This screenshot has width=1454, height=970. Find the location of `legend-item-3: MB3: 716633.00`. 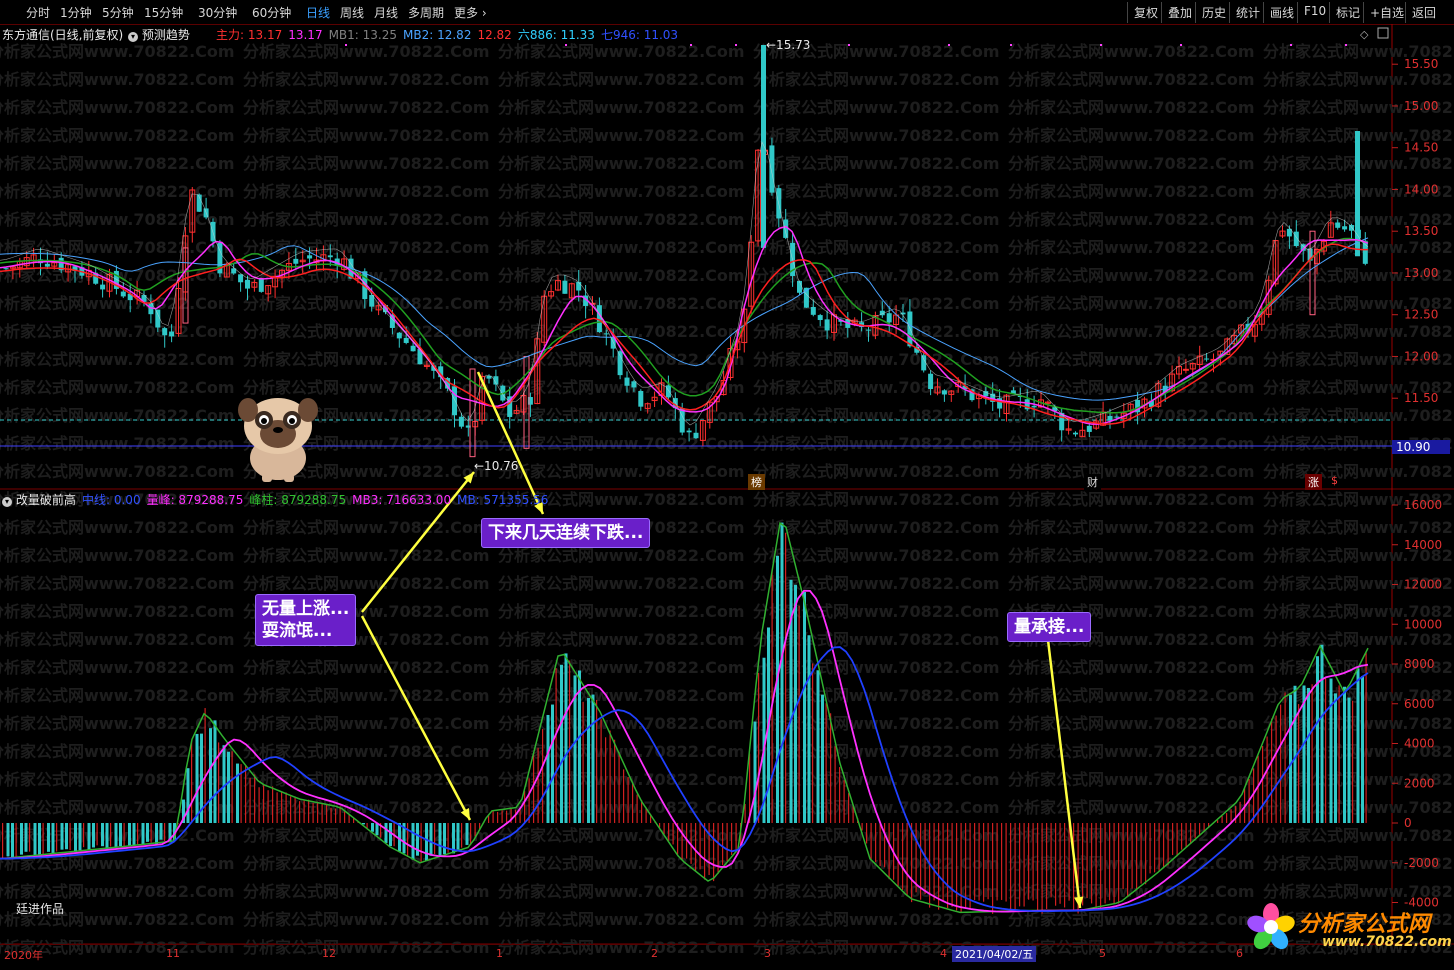

legend-item-3: MB3: 716633.00 is located at coordinates (402, 500).